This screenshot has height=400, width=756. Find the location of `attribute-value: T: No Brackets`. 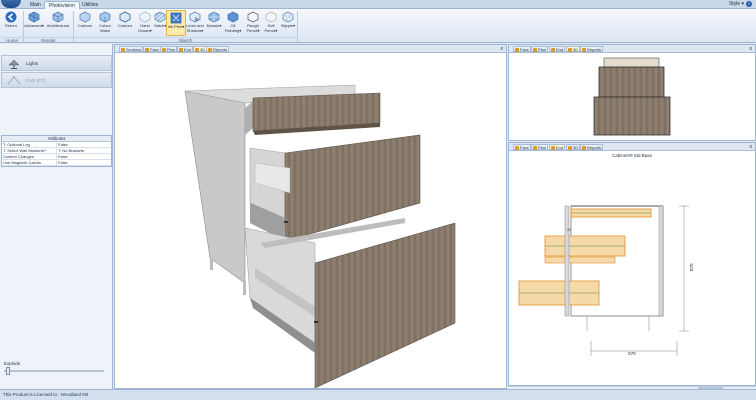

attribute-value: T: No Brackets is located at coordinates (70, 150).